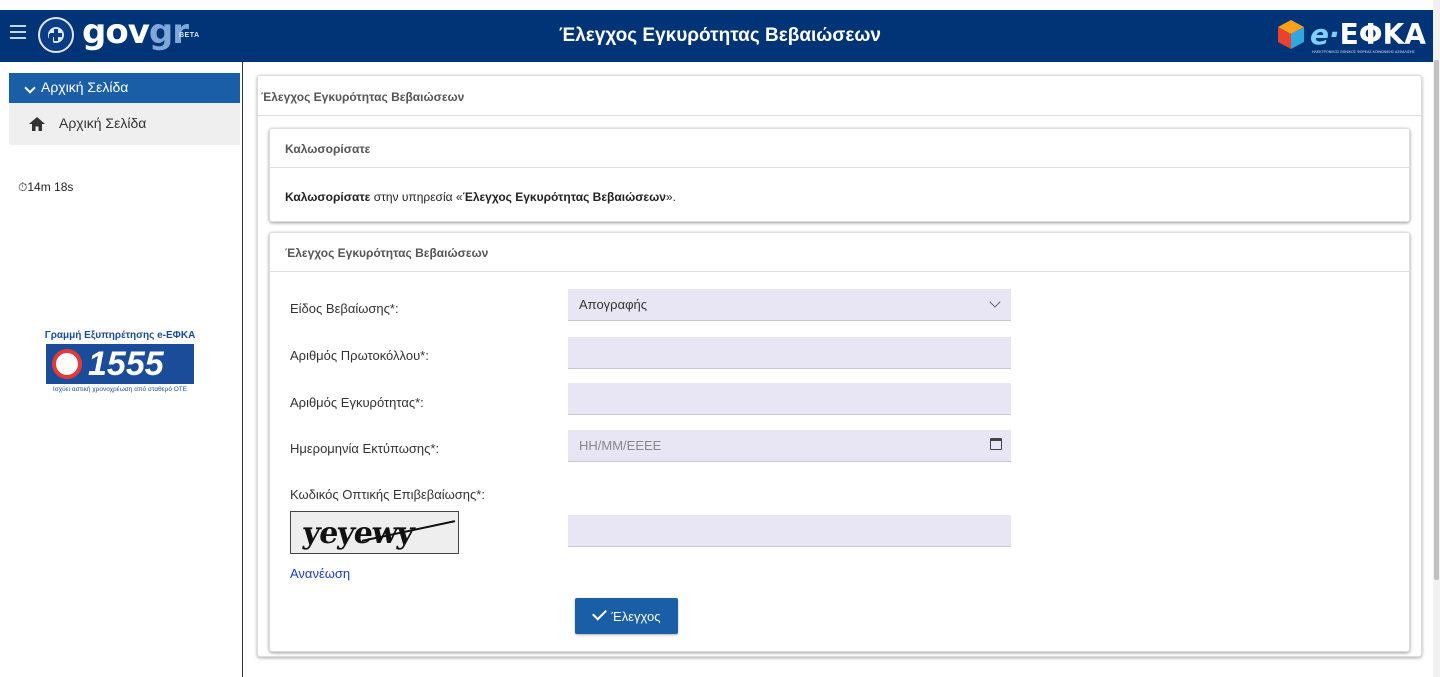  Describe the element at coordinates (374, 532) in the screenshot. I see `captcha-image: yeyewy` at that location.